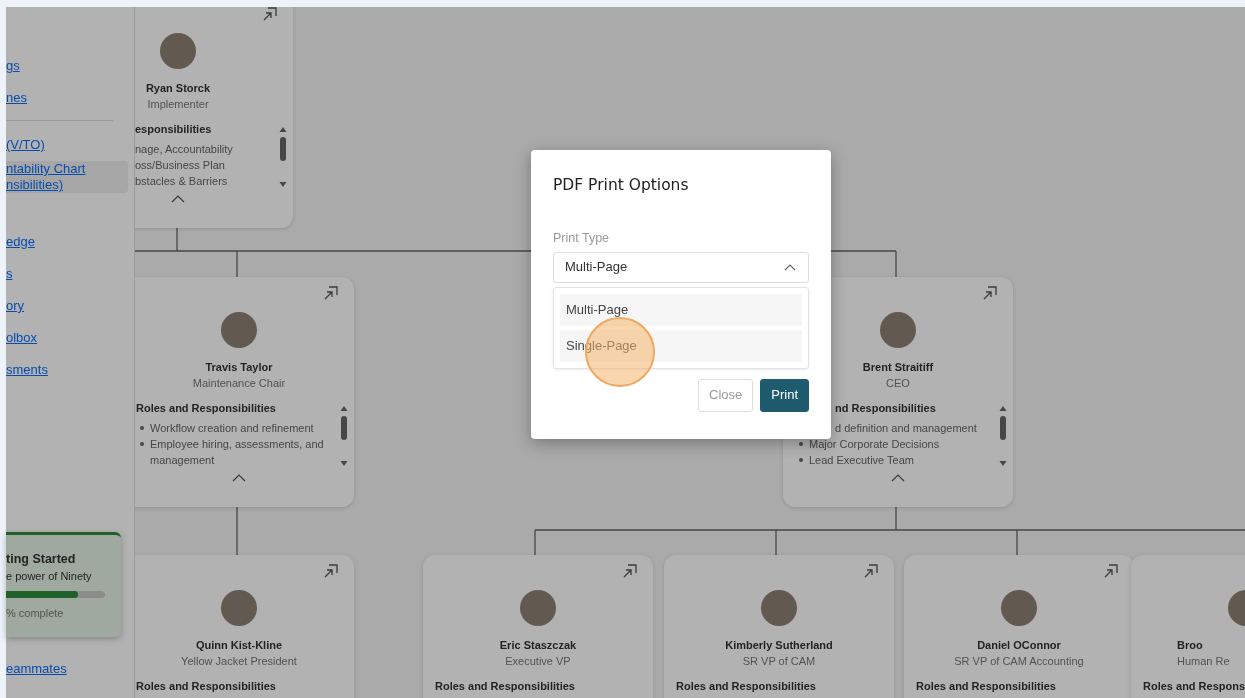 This screenshot has width=1245, height=698. What do you see at coordinates (861, 460) in the screenshot?
I see `responsibility-text: Lead Executive Team` at bounding box center [861, 460].